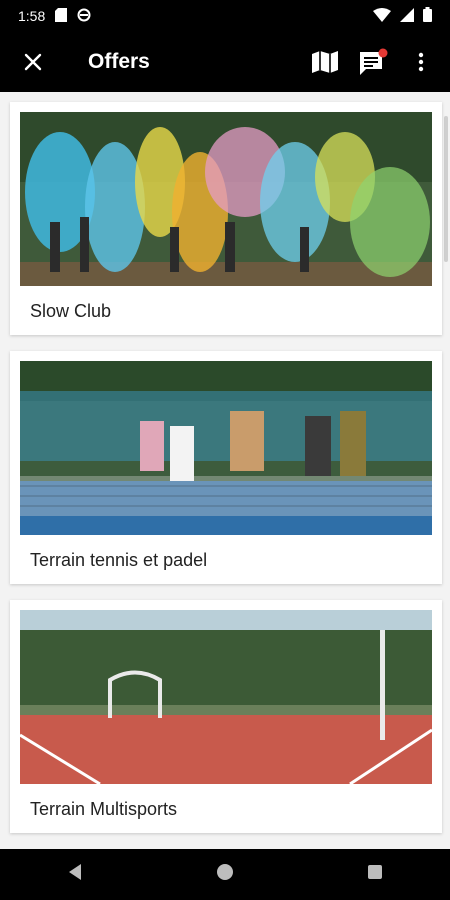 The width and height of the screenshot is (450, 900). I want to click on close-icon, so click(33, 62).